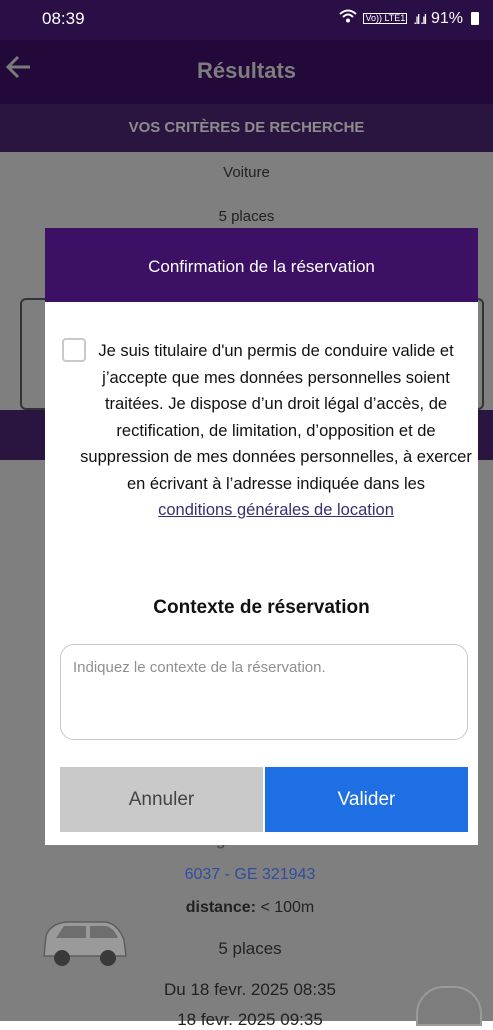 The height and width of the screenshot is (1030, 493). Describe the element at coordinates (475, 18) in the screenshot. I see `battery-icon` at that location.